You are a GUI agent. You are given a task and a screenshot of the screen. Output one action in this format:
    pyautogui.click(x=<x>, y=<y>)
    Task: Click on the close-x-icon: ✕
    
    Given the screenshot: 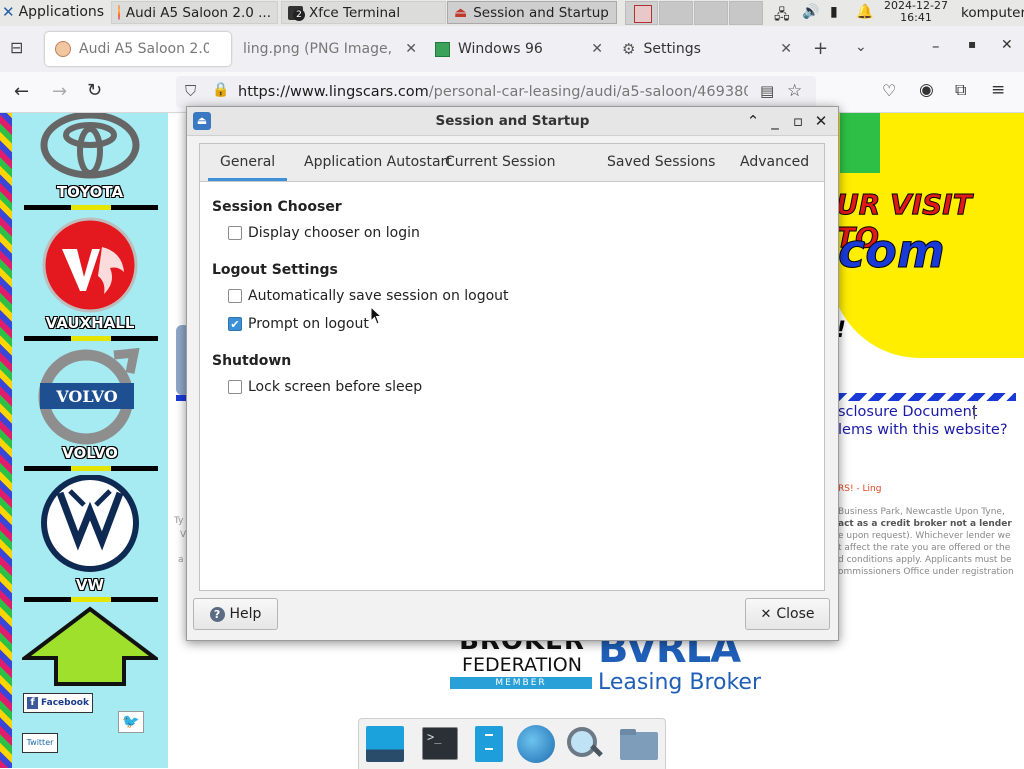 What is the action you would take?
    pyautogui.click(x=766, y=614)
    